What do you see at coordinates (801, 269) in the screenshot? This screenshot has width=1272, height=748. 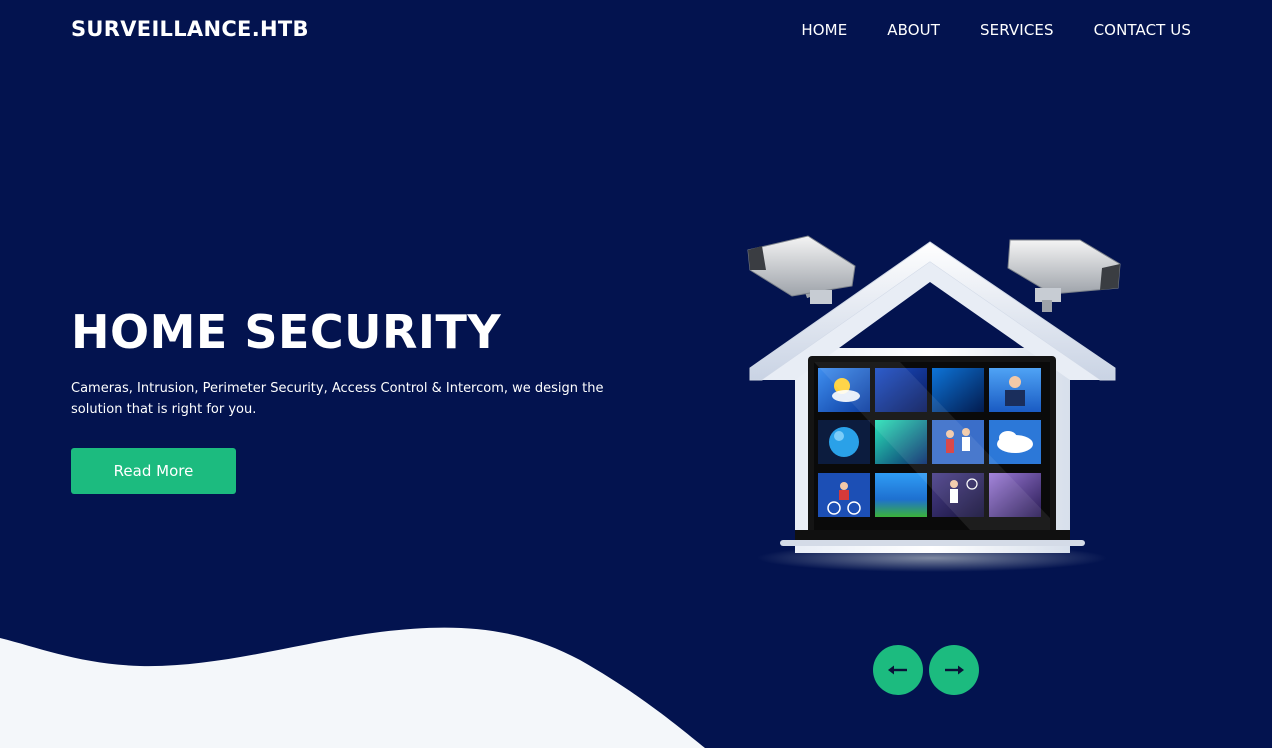 I see `camera-left-icon` at bounding box center [801, 269].